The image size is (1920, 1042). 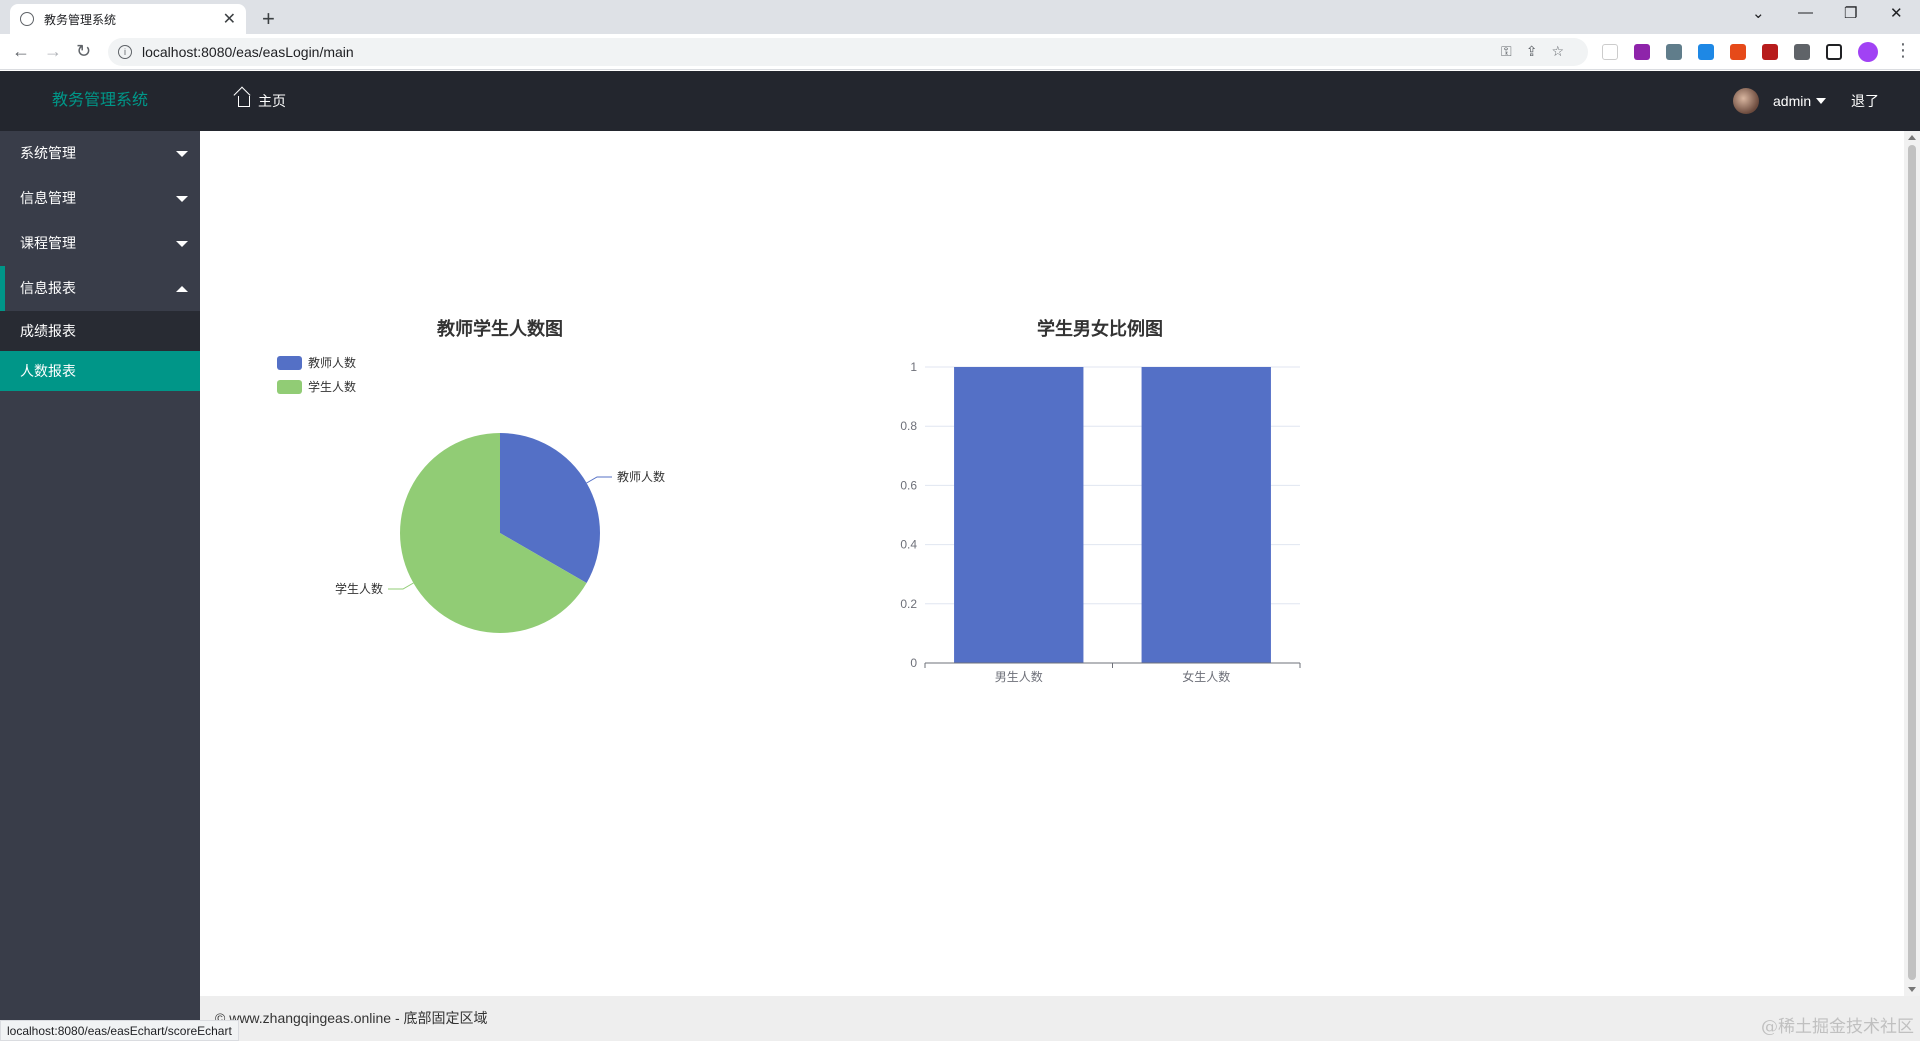 I want to click on sidebar-item-label: 课程管理, so click(x=48, y=243).